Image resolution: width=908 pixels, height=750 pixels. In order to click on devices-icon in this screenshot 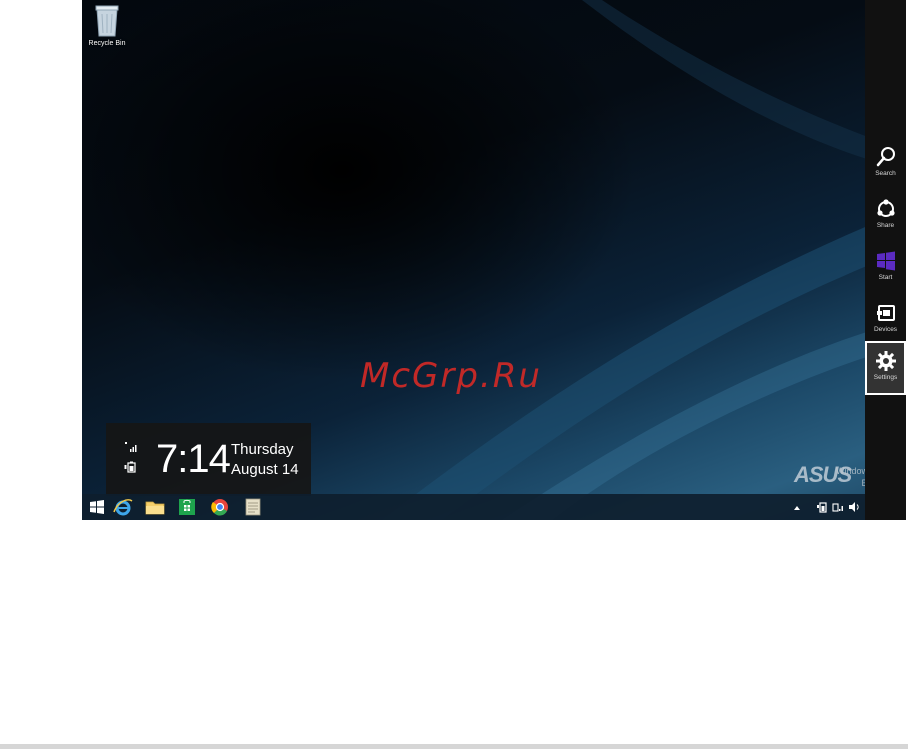, I will do `click(885, 313)`.